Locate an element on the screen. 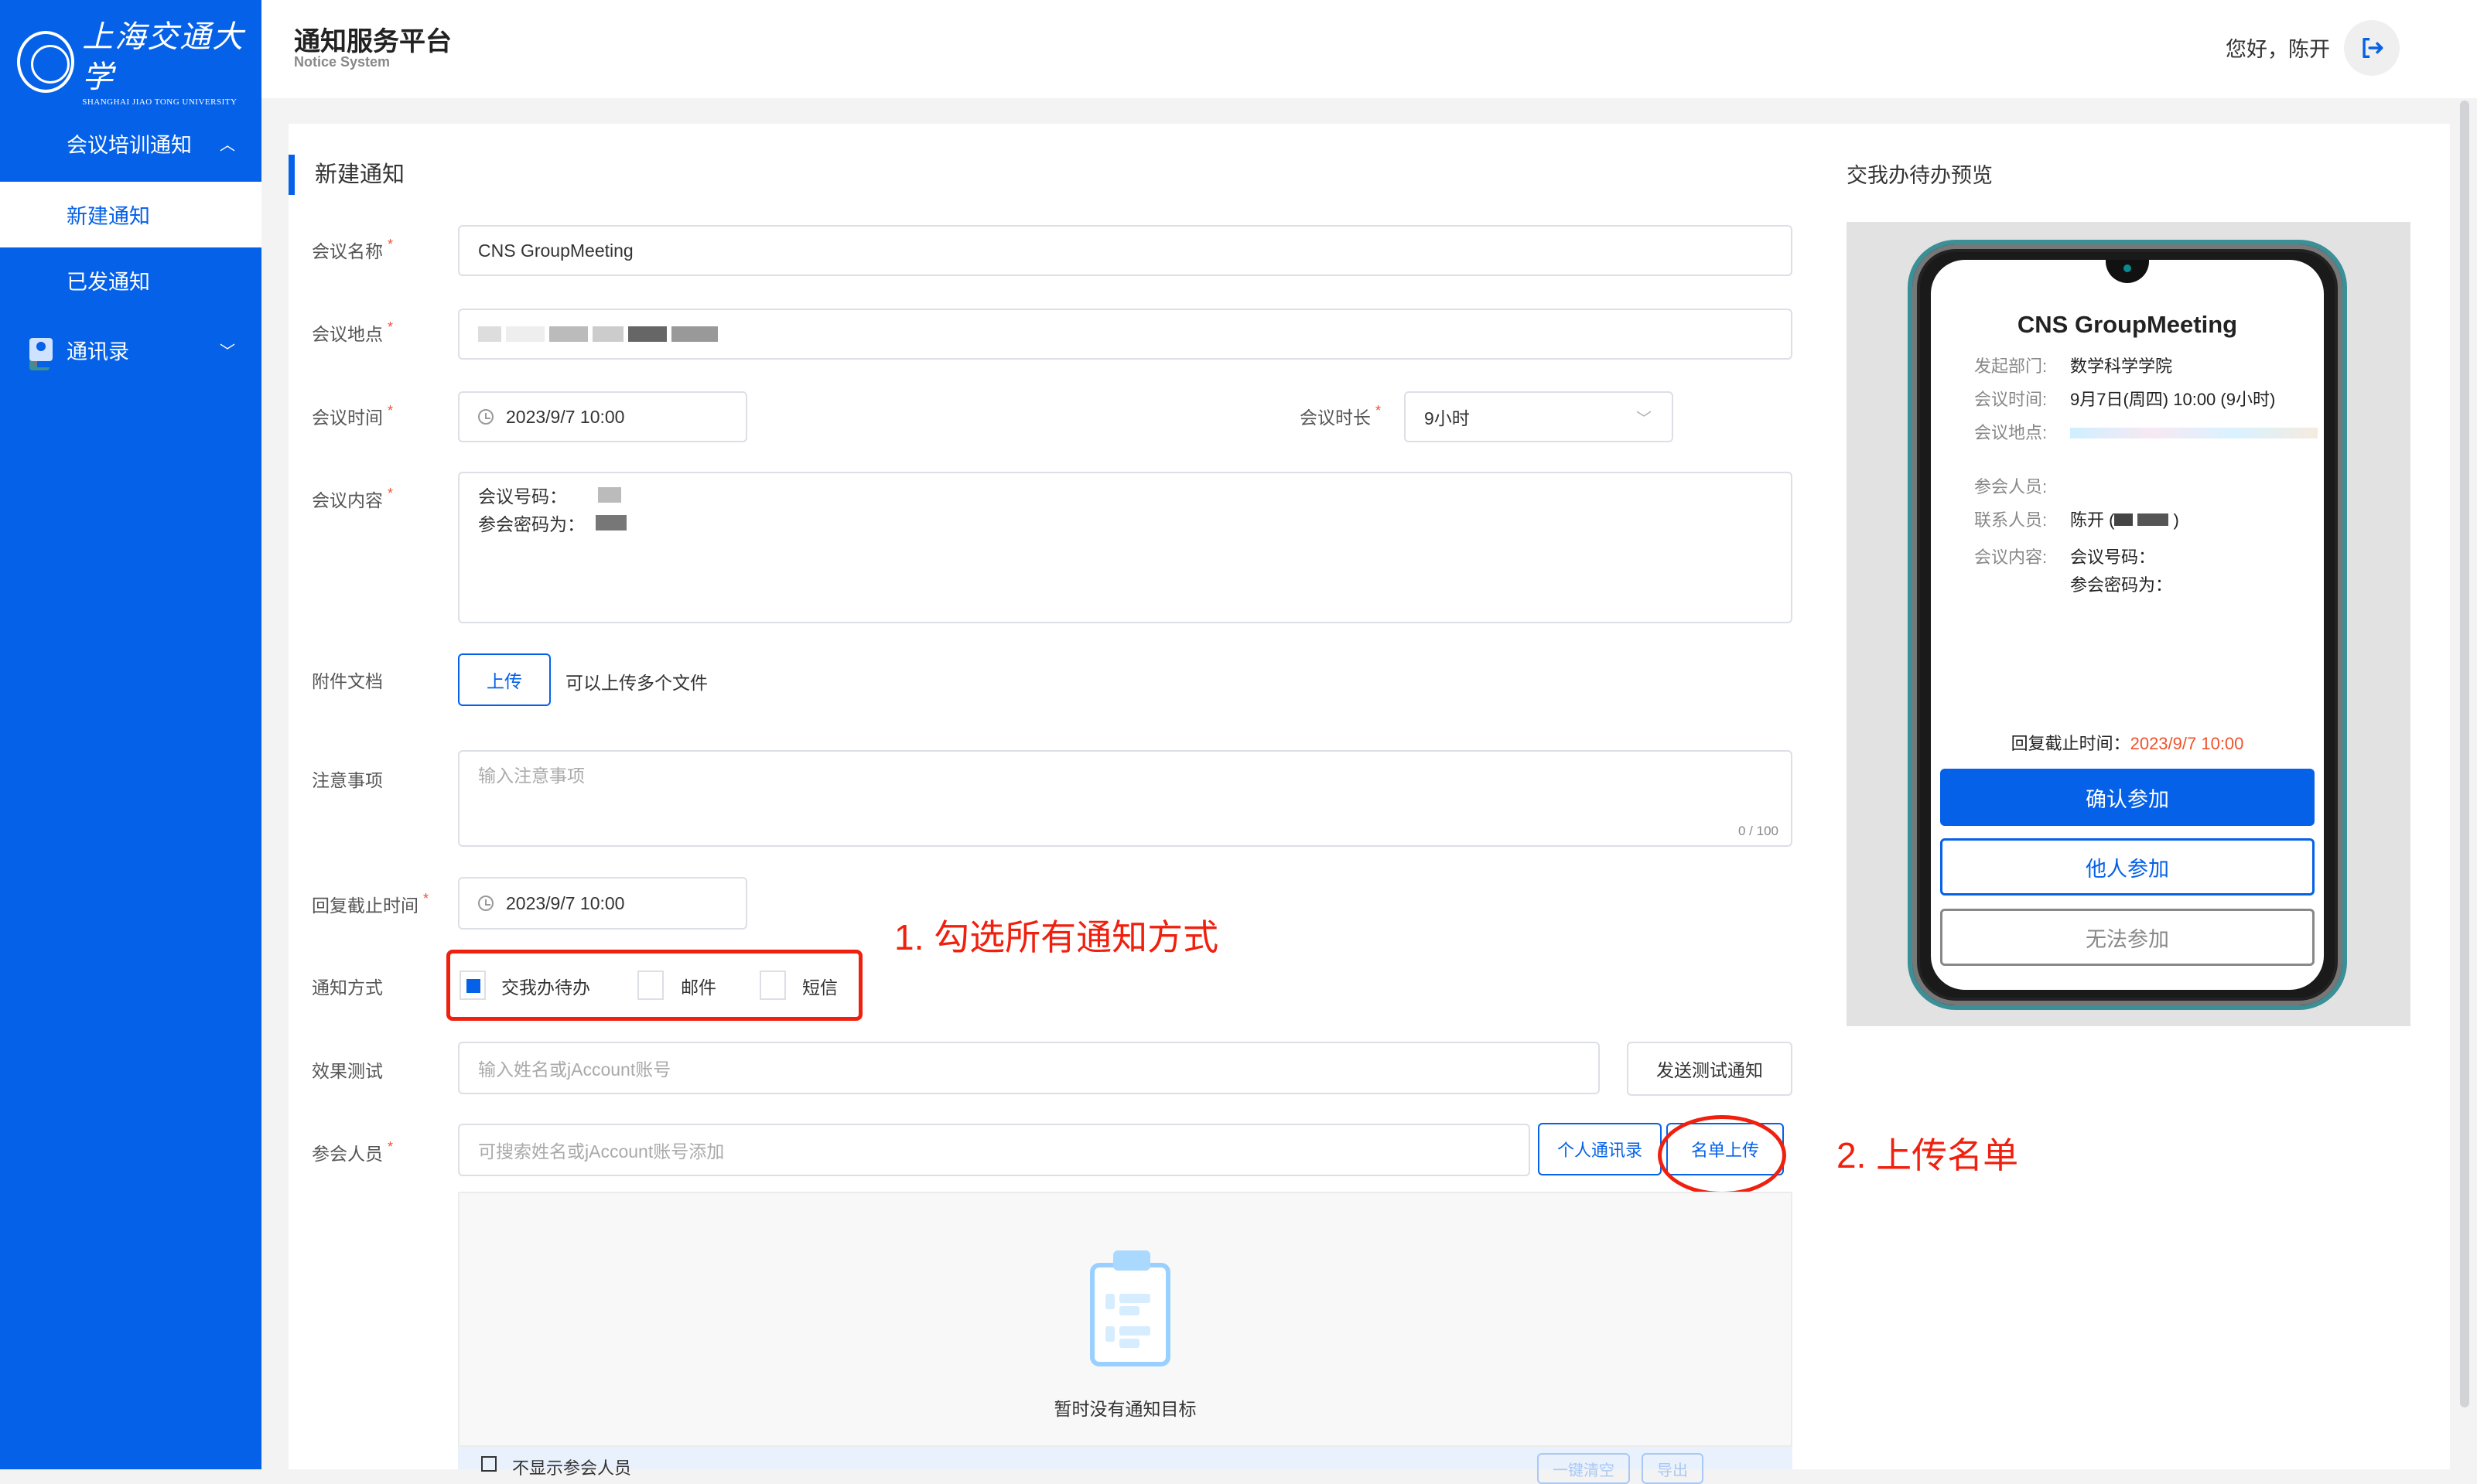 The height and width of the screenshot is (1484, 2477). preview-row-content-2: 参会密码为： is located at coordinates (2121, 585).